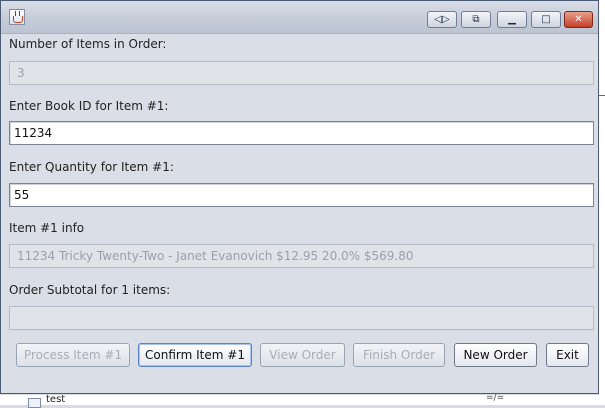  Describe the element at coordinates (73, 355) in the screenshot. I see `process-item-button: Process Item #1` at that location.